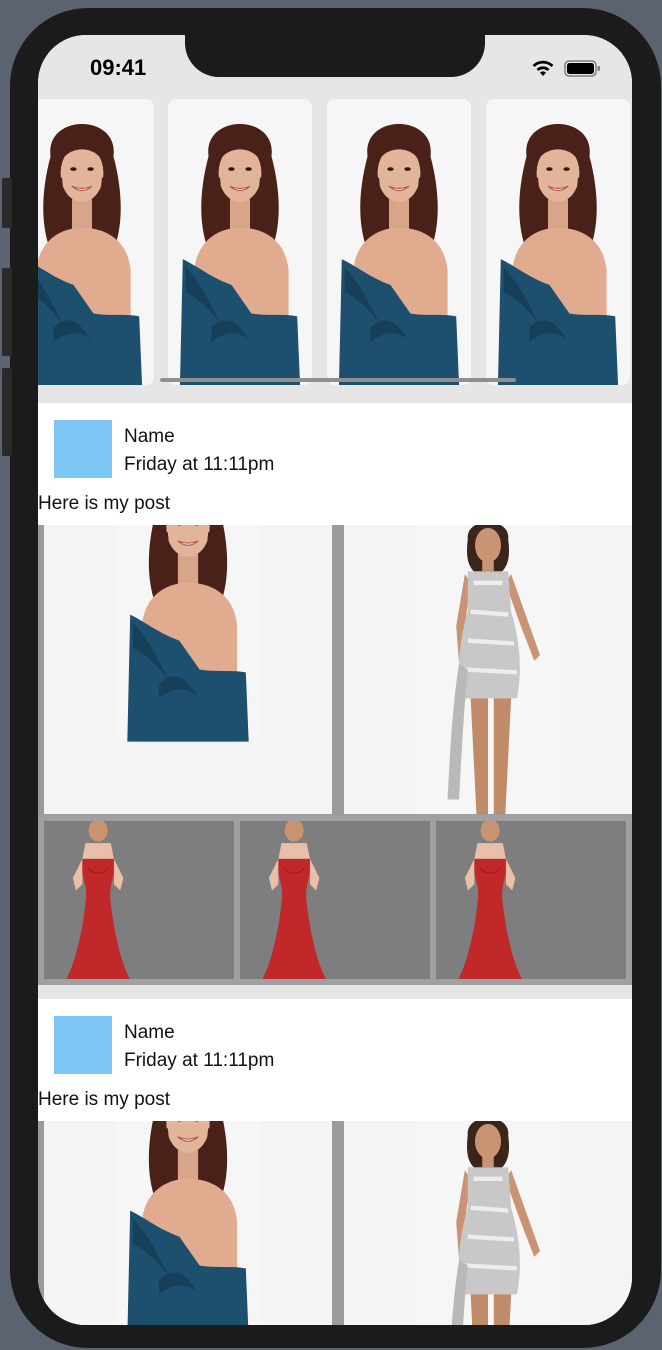 This screenshot has height=1350, width=662. I want to click on post-separator, so click(335, 992).